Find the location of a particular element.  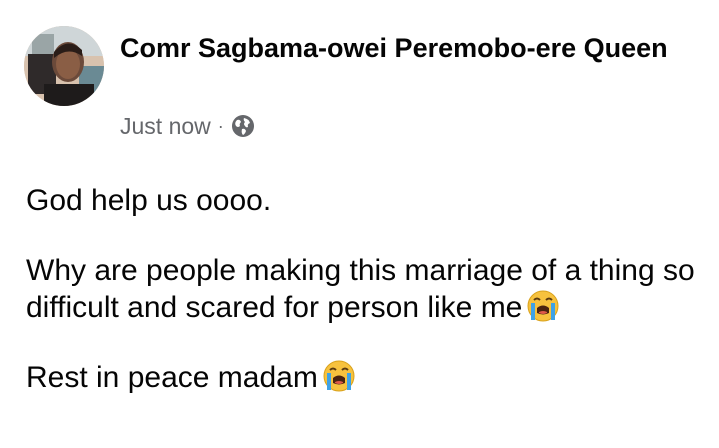

post-meta: Just now · is located at coordinates (187, 126).